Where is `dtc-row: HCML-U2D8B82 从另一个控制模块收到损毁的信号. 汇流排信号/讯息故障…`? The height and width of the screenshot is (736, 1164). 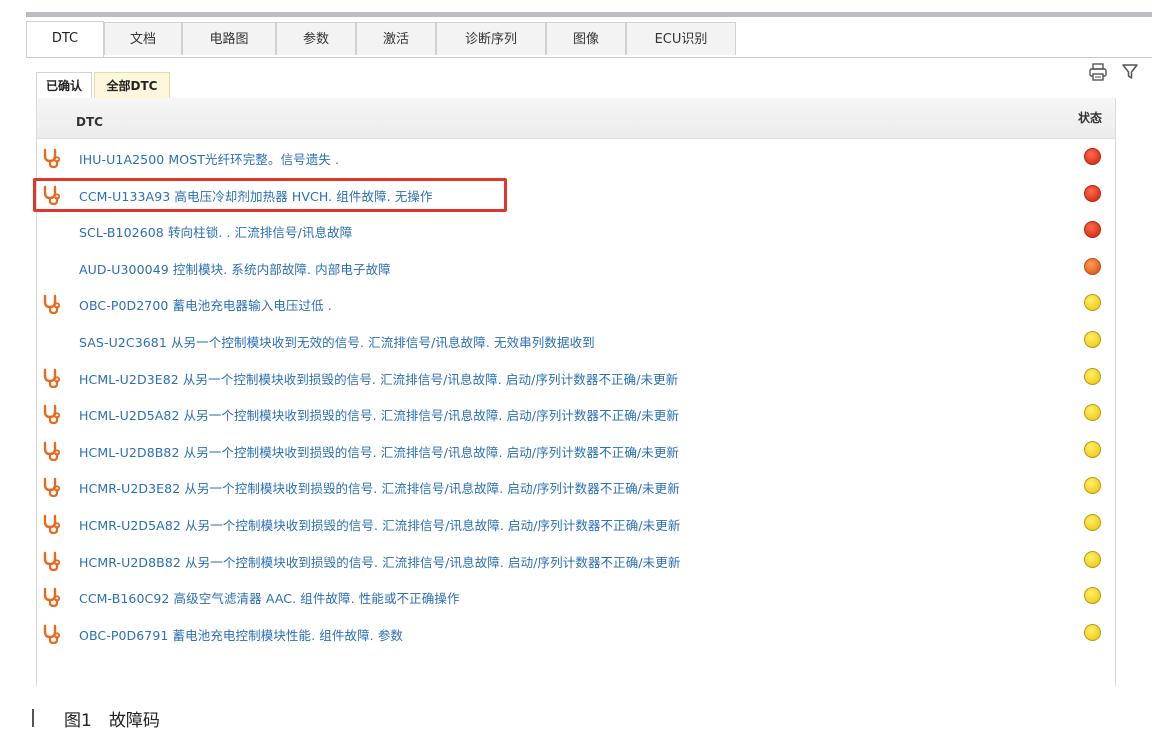 dtc-row: HCML-U2D8B82 从另一个控制模块收到损毁的信号. 汇流排信号/讯息故障… is located at coordinates (576, 451).